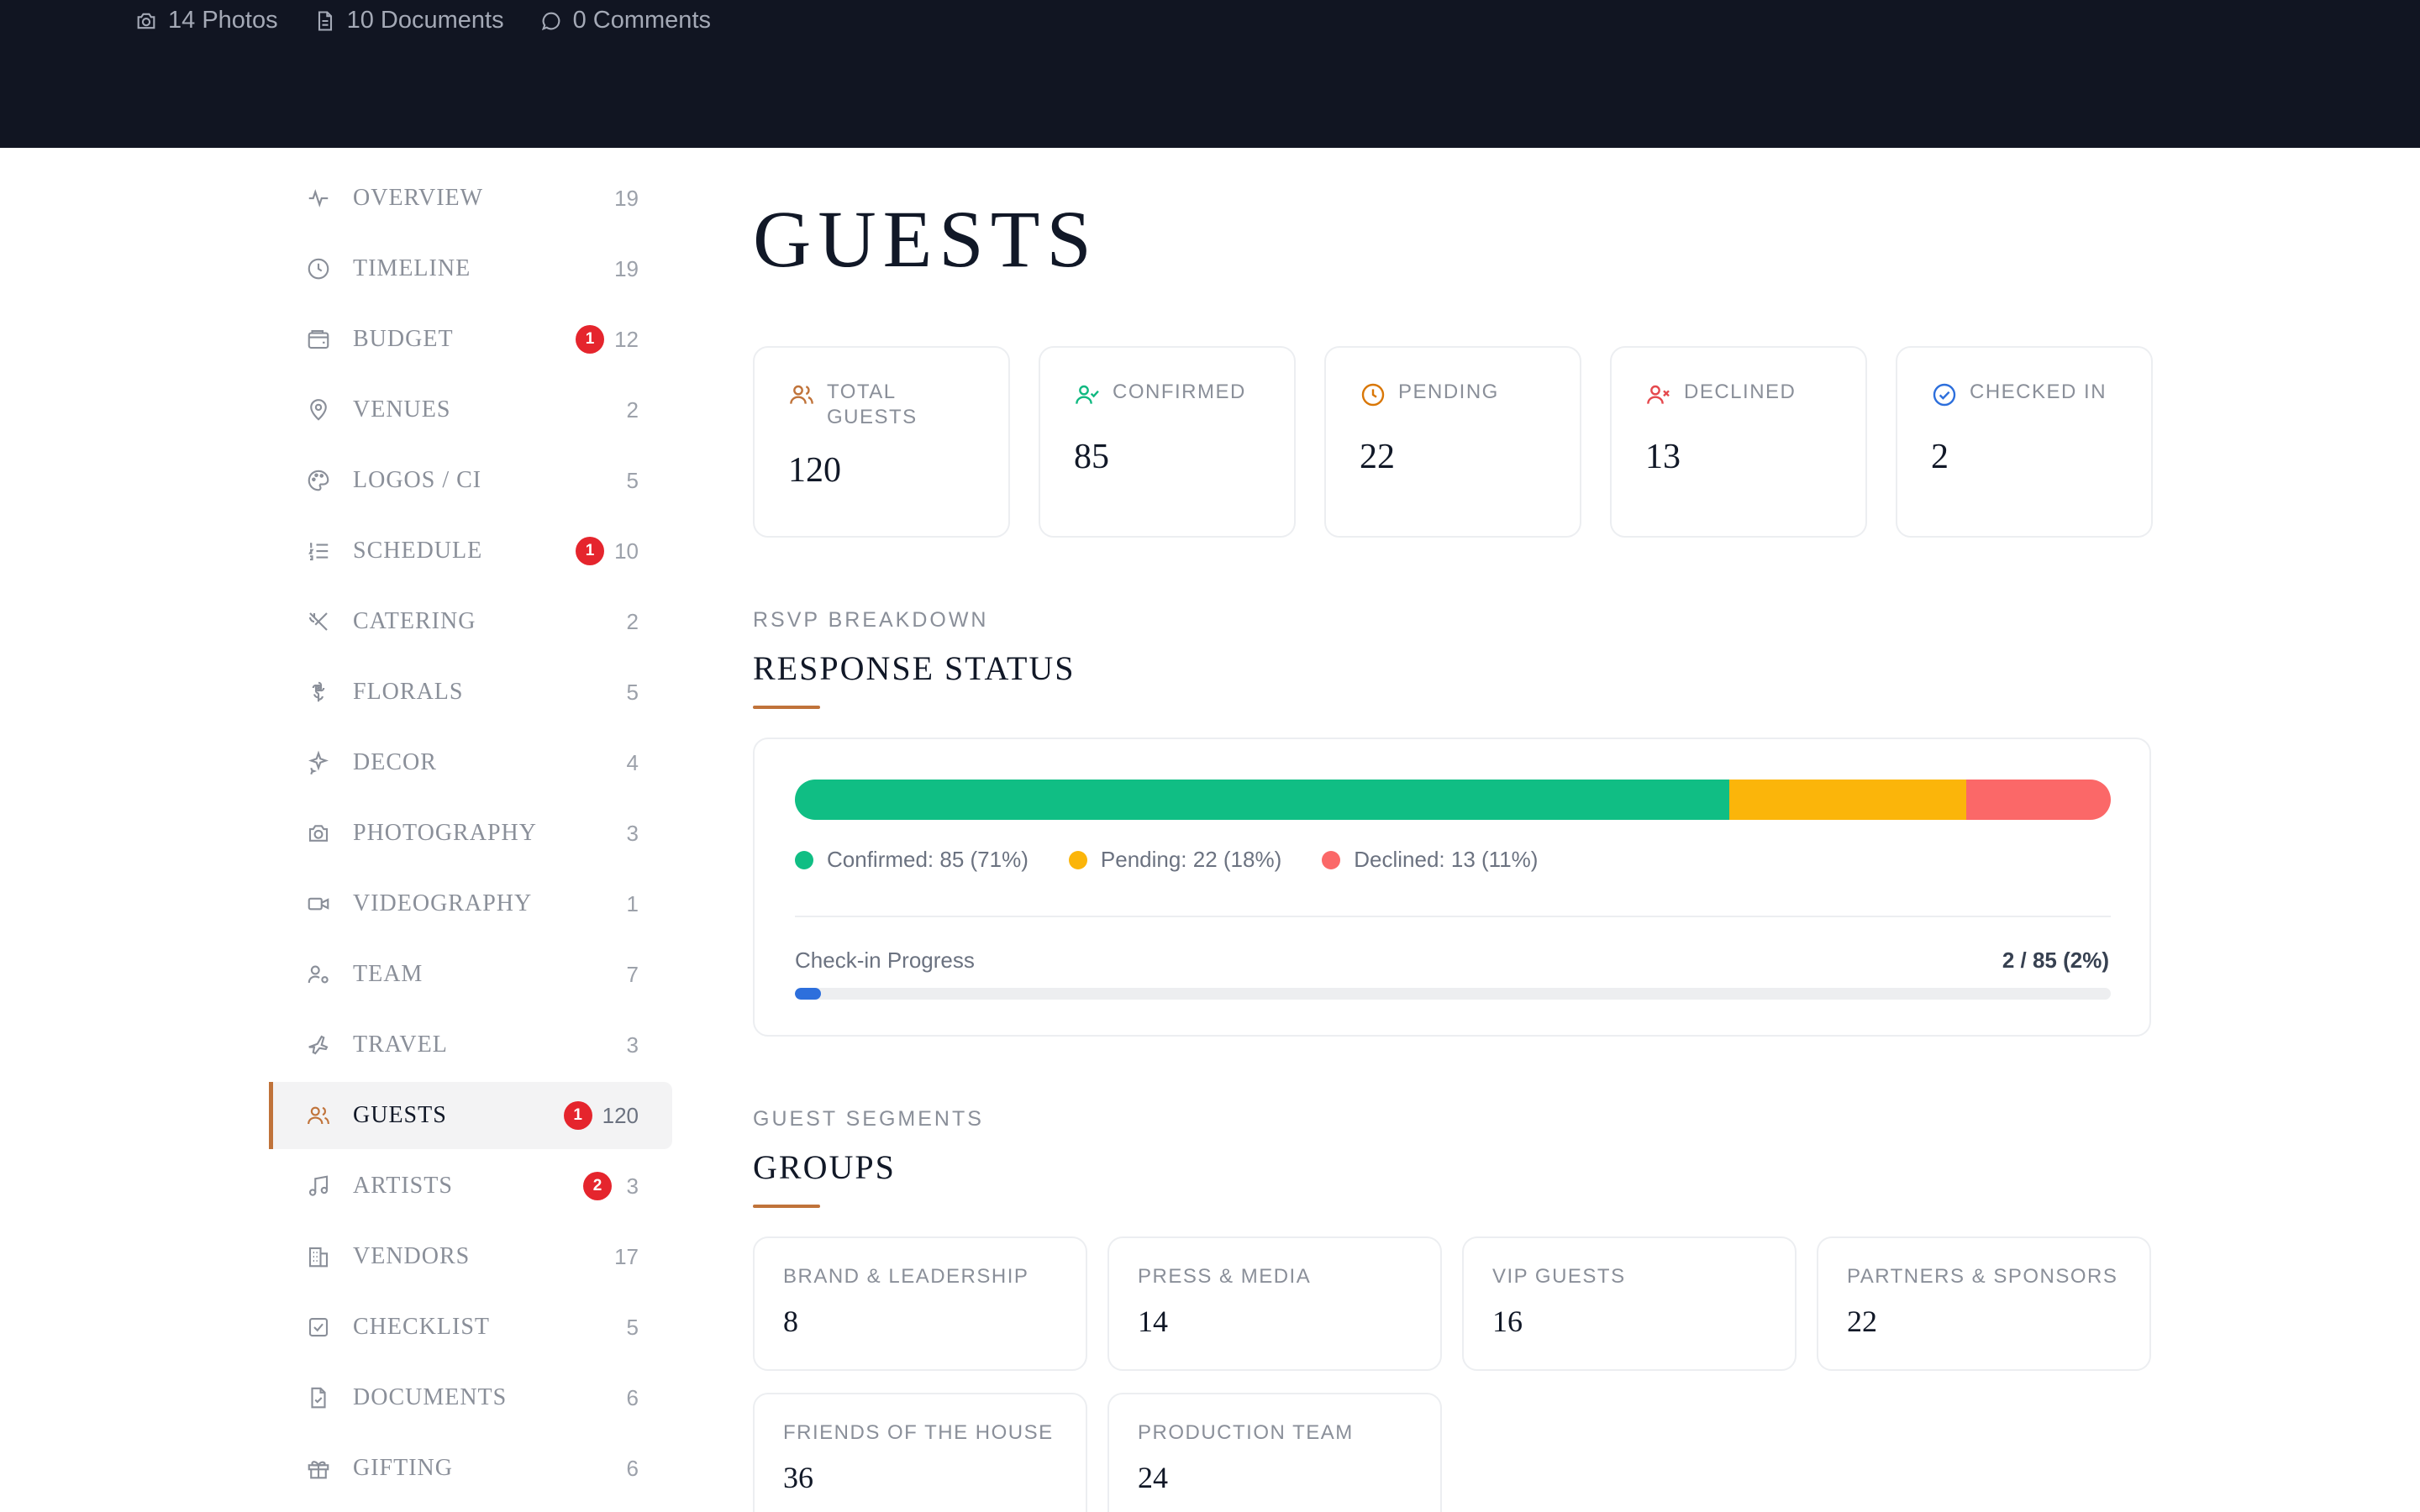 This screenshot has height=1512, width=2420. Describe the element at coordinates (408, 692) in the screenshot. I see `sidebar-item-label: FLORALS` at that location.